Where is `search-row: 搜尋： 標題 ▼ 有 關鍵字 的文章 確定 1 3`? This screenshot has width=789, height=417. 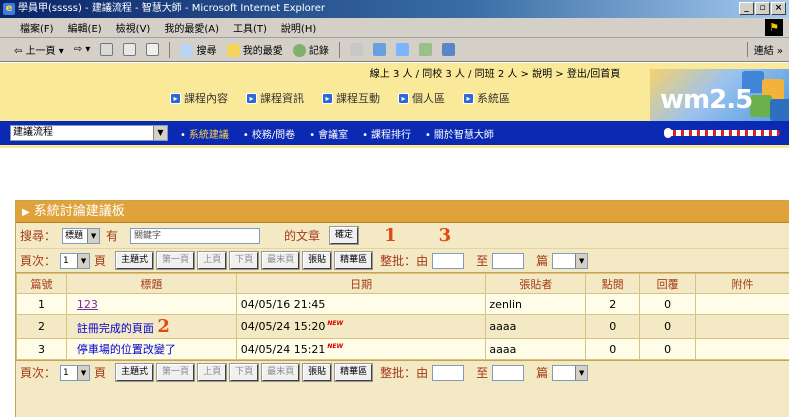
search-row: 搜尋： 標題 ▼ 有 關鍵字 的文章 確定 1 3 is located at coordinates (402, 236).